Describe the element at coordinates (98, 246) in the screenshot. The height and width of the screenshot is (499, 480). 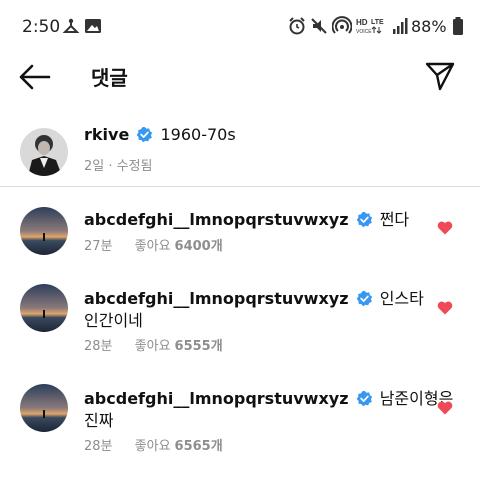
I see `comment-time: 27분` at that location.